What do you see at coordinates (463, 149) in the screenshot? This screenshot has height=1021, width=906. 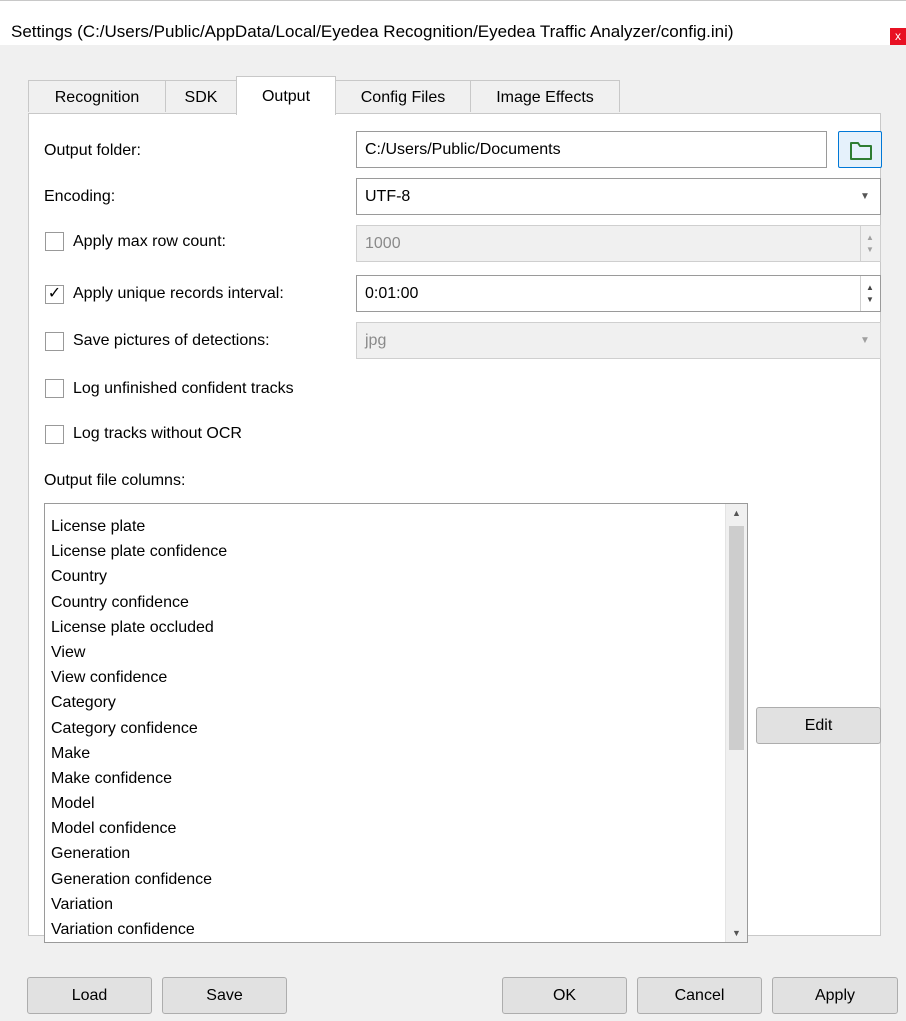 I see `output-folder-value: C:/Users/Public/Documents` at bounding box center [463, 149].